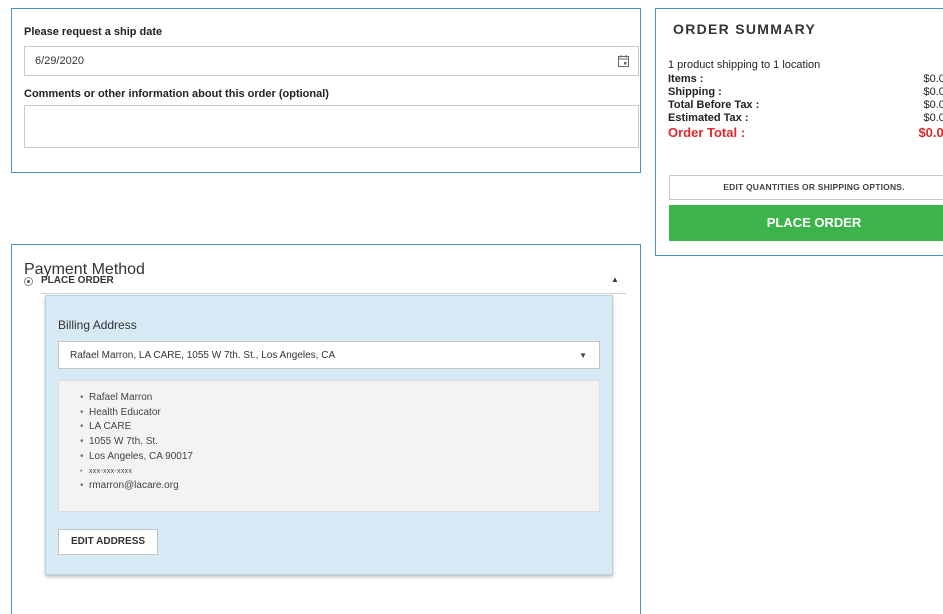 The width and height of the screenshot is (943, 614). Describe the element at coordinates (136, 472) in the screenshot. I see `address-line-phone: xxx-xxx-xxxx` at that location.